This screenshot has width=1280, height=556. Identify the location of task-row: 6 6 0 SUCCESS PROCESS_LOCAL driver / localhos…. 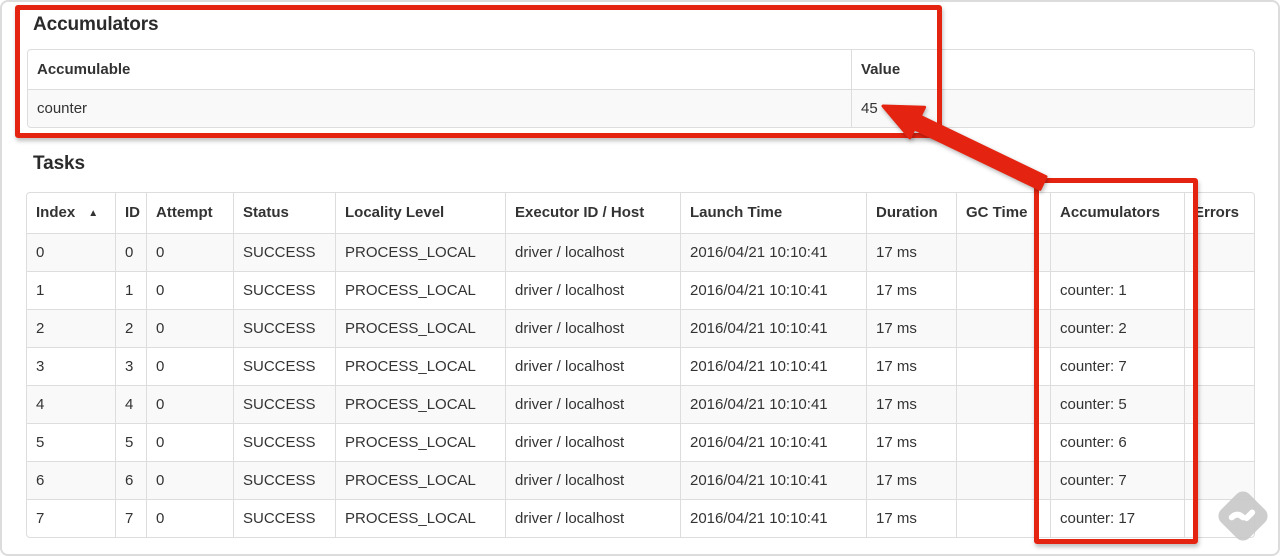
(640, 480).